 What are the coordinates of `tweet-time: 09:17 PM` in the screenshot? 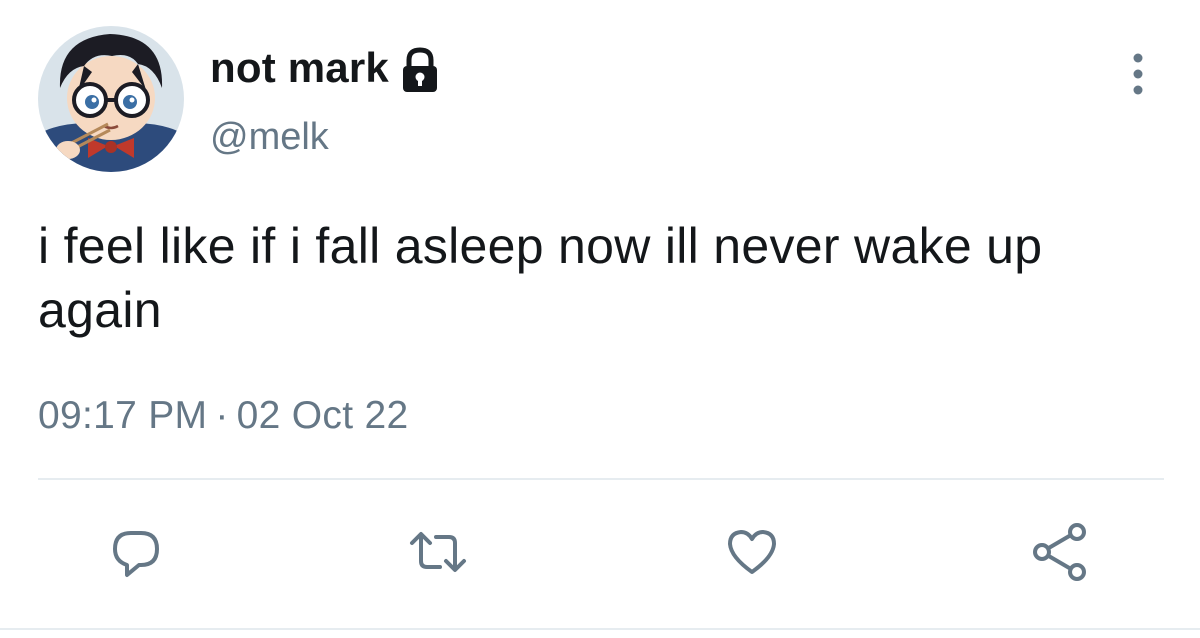 It's located at (123, 415).